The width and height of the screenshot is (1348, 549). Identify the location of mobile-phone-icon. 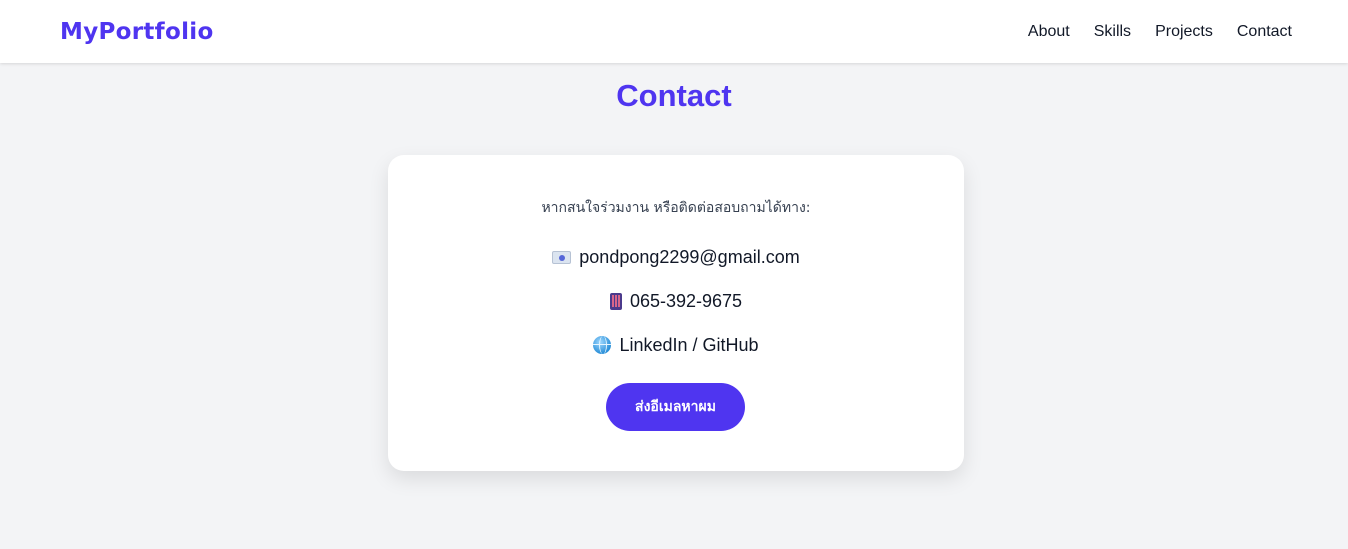
(615, 301).